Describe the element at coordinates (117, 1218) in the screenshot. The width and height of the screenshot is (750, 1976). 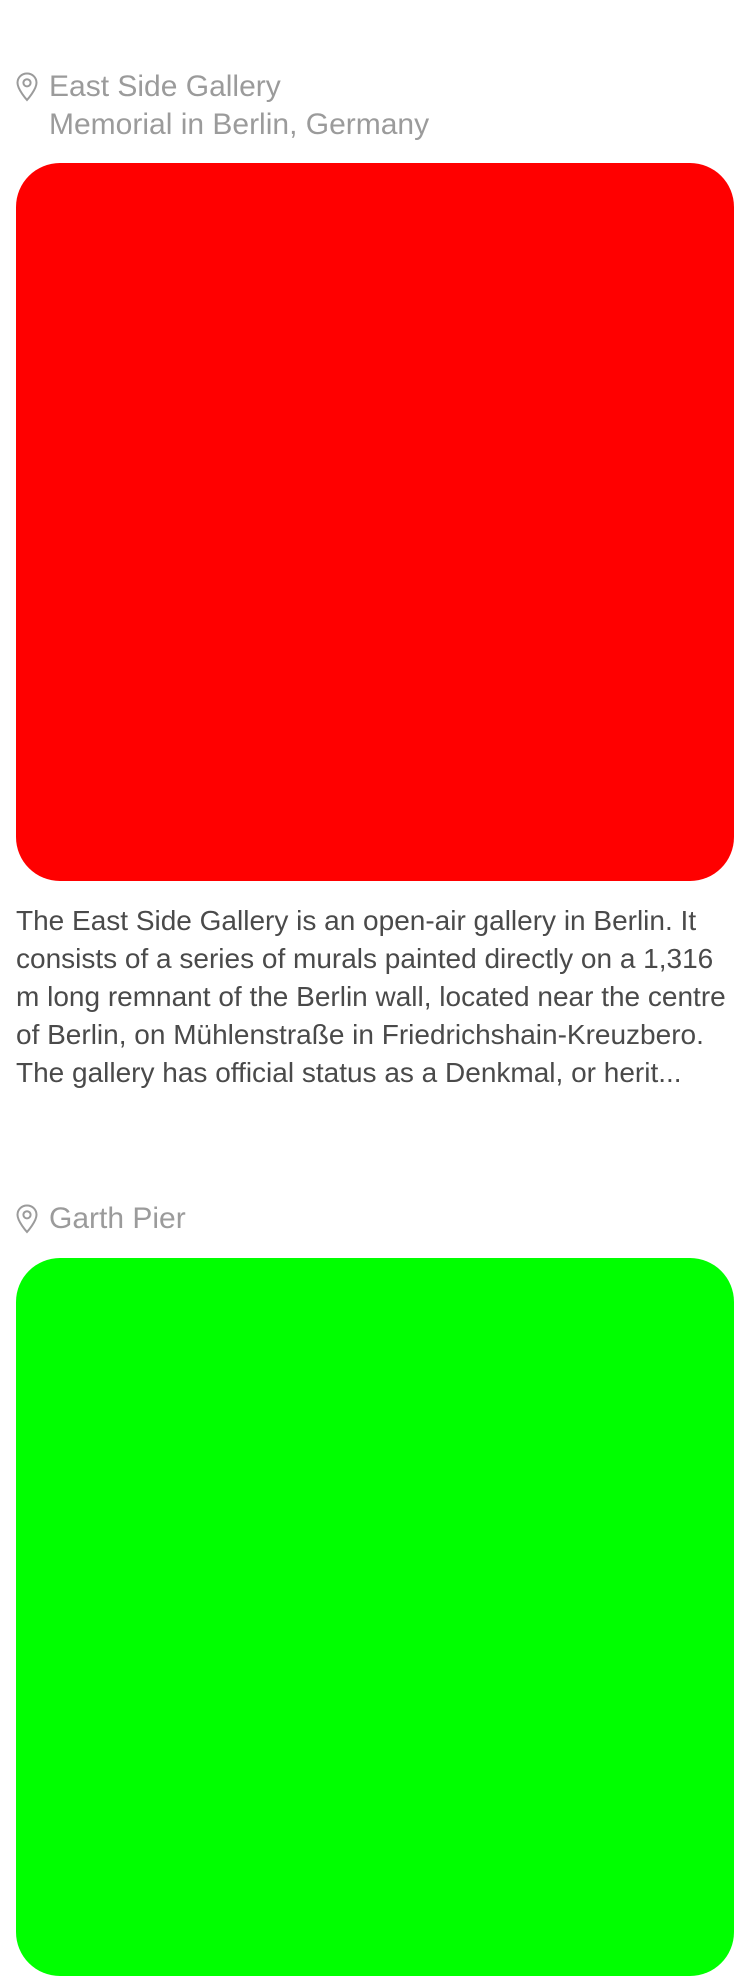
I see `place-title: Garth Pier` at that location.